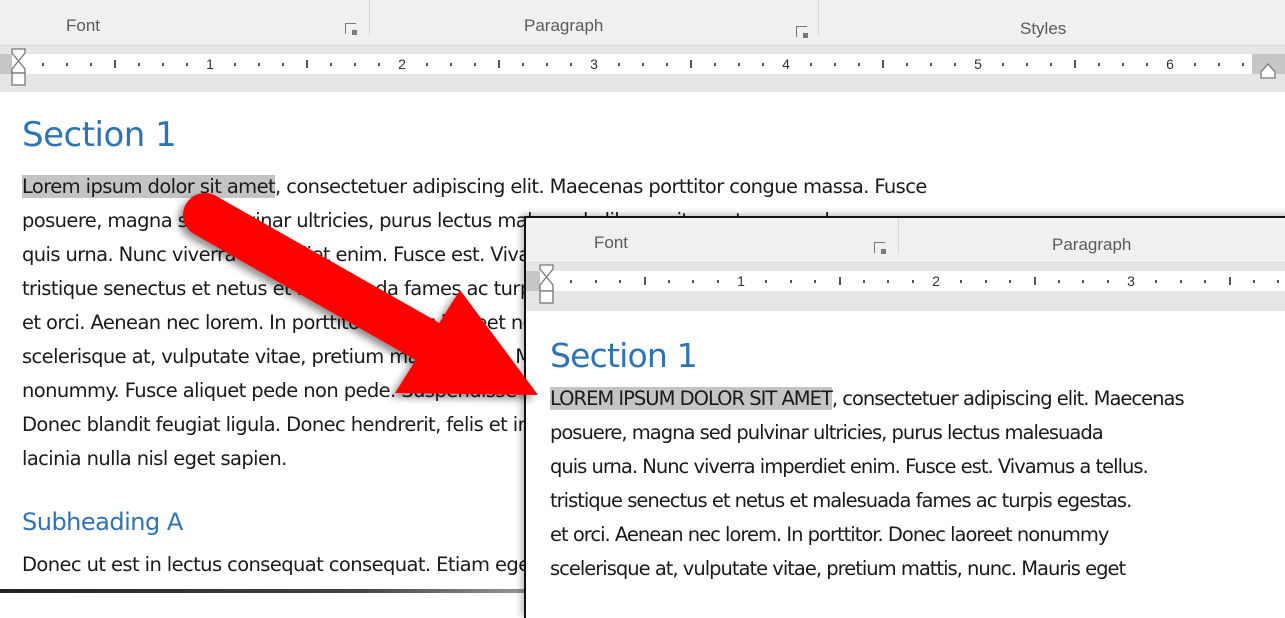  I want to click on ruler-strip: 1 2 3, so click(912, 281).